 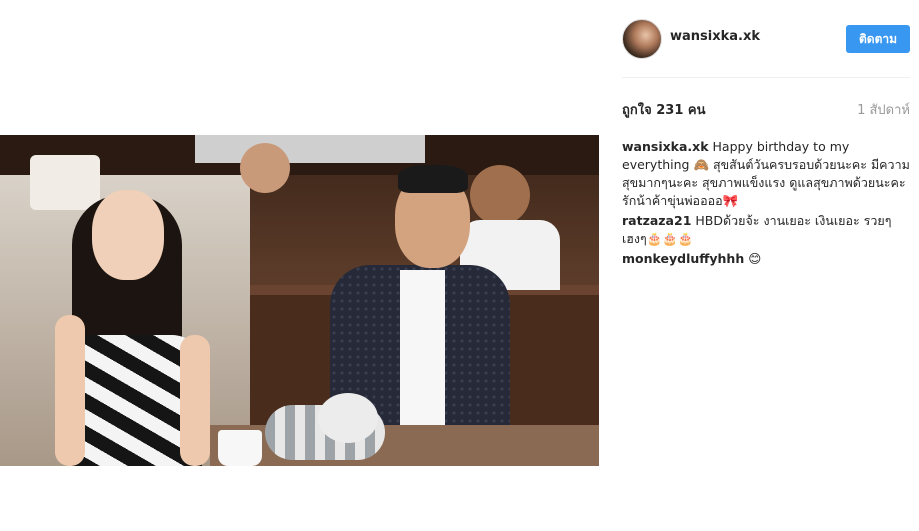 I want to click on comment-text: 😊, so click(x=755, y=258).